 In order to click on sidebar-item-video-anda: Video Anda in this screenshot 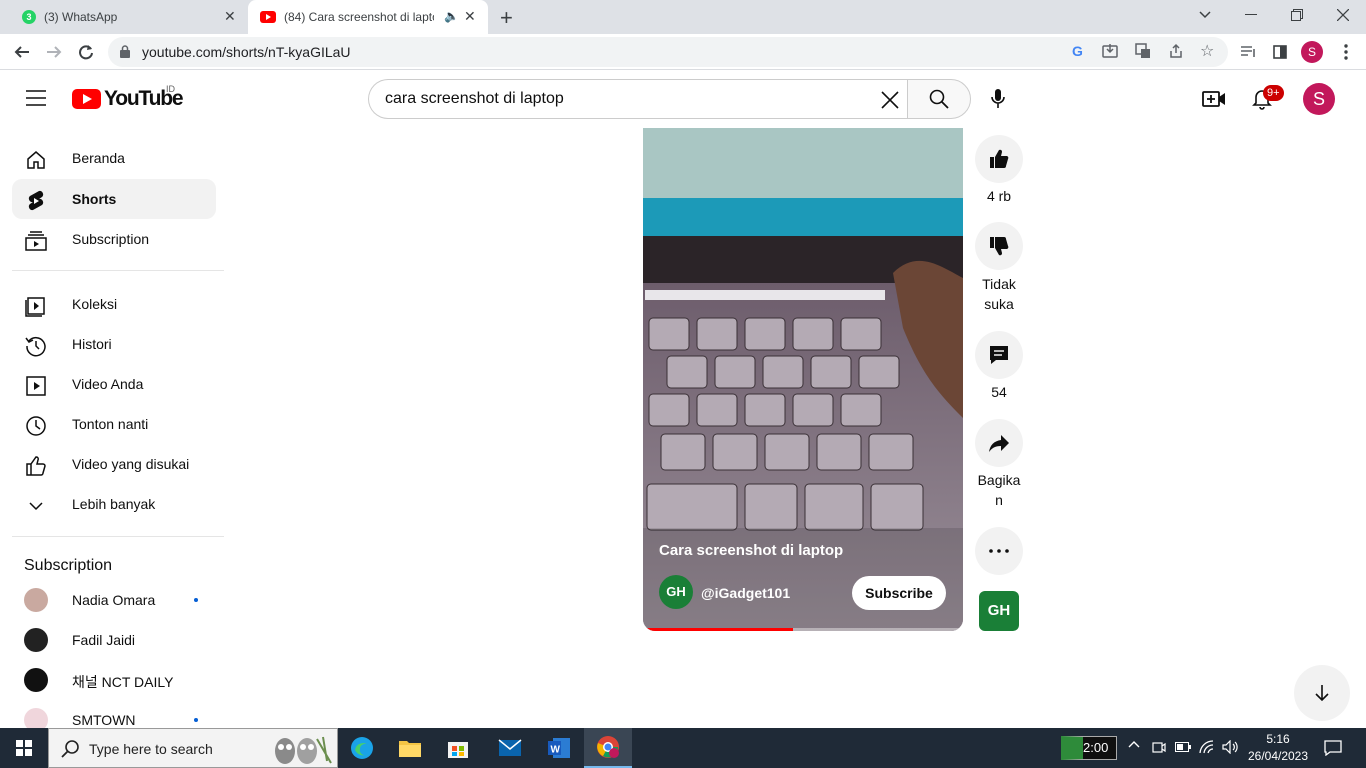, I will do `click(114, 384)`.